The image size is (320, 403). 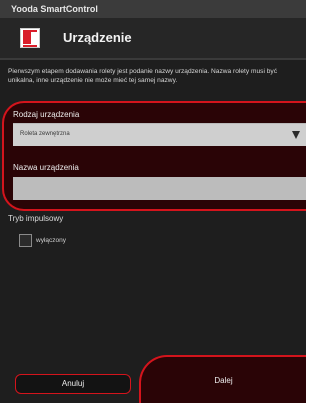 What do you see at coordinates (27, 38) in the screenshot?
I see `icon-panel` at bounding box center [27, 38].